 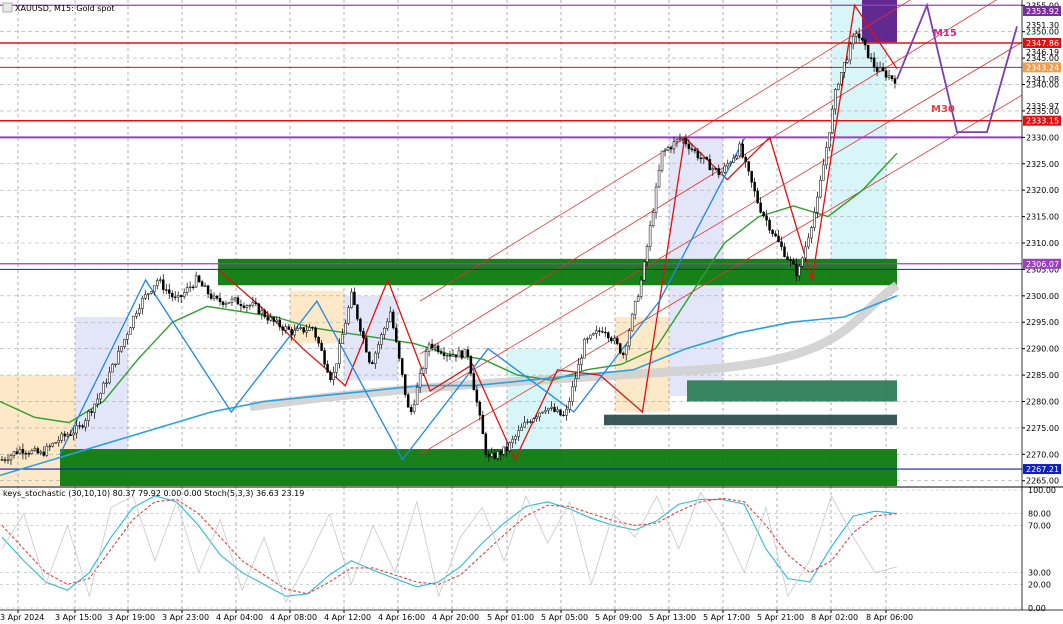 What do you see at coordinates (1042, 164) in the screenshot?
I see `price-tick-label: 2325.00` at bounding box center [1042, 164].